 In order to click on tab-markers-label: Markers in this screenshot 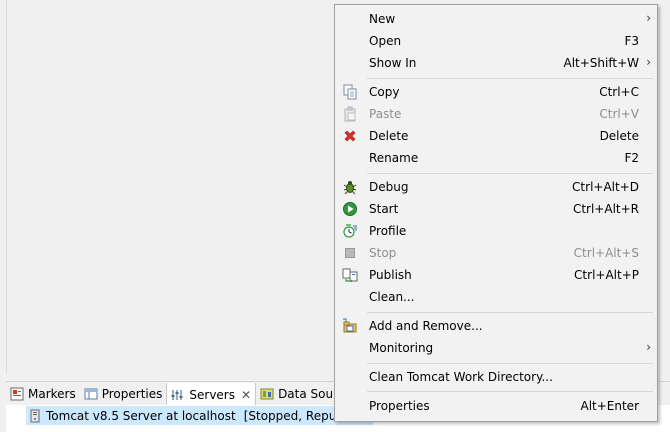, I will do `click(52, 394)`.